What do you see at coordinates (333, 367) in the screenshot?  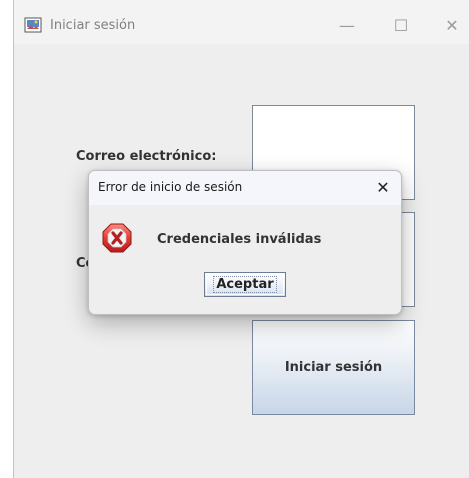 I see `login-button: Iniciar sesión` at bounding box center [333, 367].